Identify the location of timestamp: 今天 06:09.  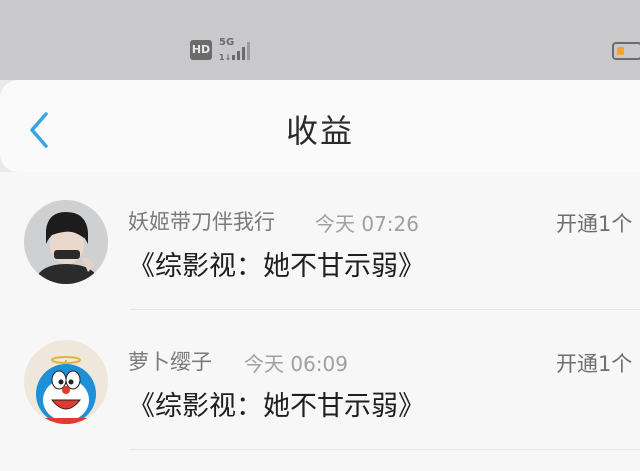
(296, 364).